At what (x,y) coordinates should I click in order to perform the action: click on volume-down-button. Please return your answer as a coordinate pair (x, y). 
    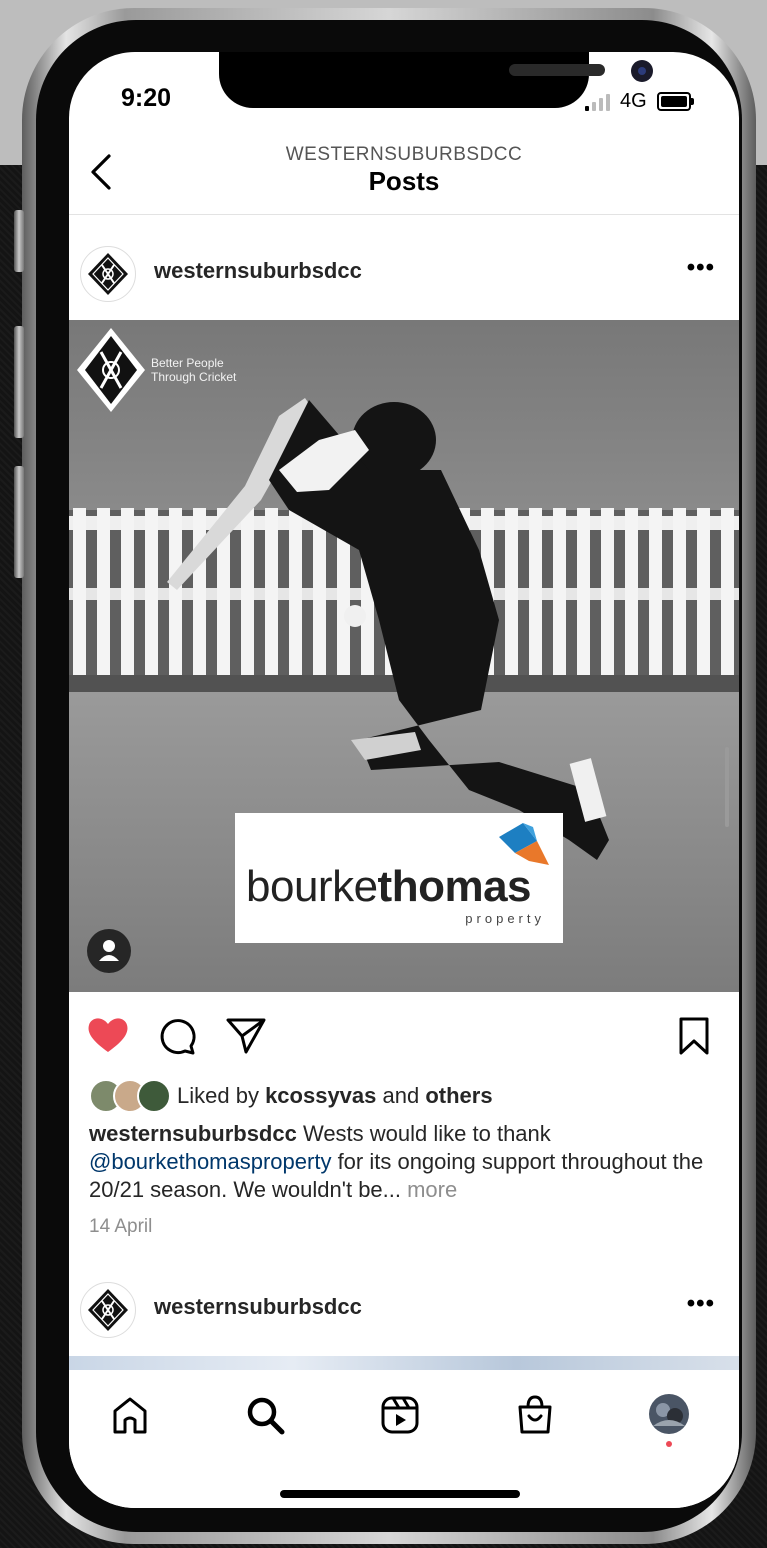
    Looking at the image, I should click on (19, 522).